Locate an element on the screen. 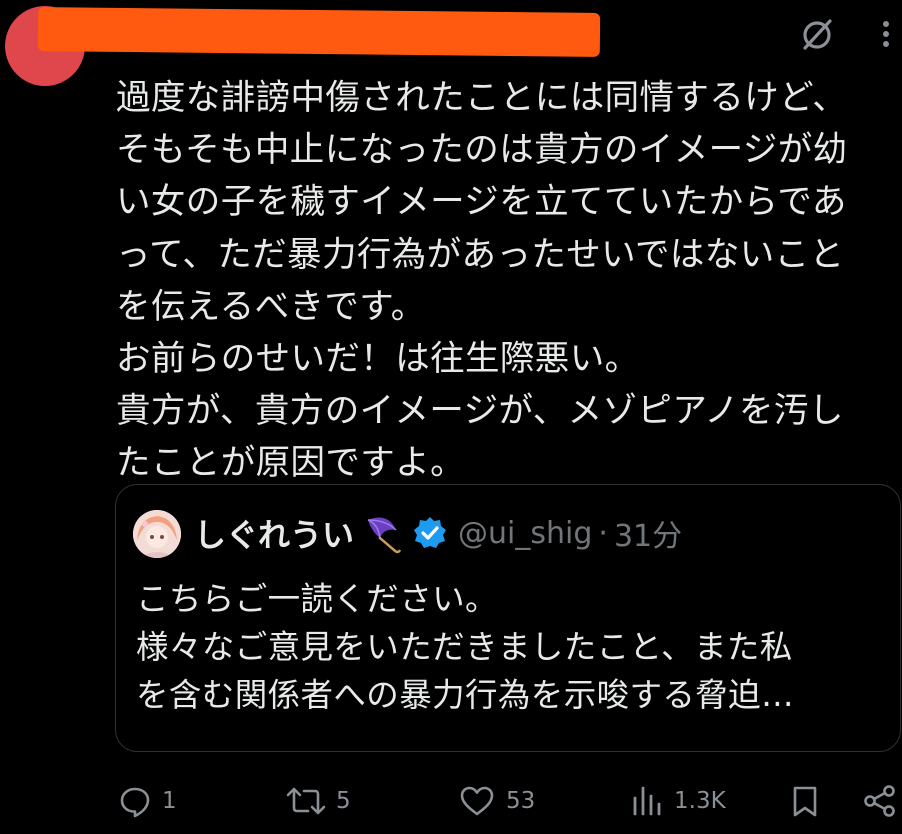  quoted-tweet-header: しぐれうい @ui_shig · 31分 is located at coordinates (438, 533).